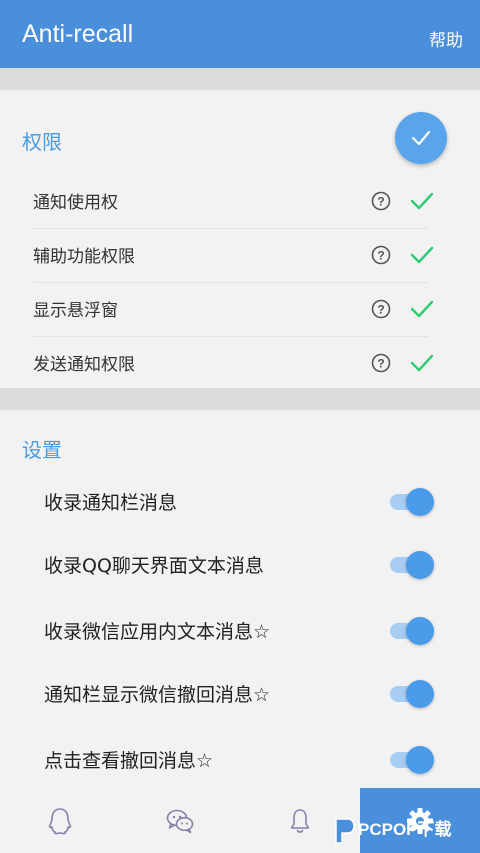  I want to click on permission-label: 通知使用权, so click(75, 203).